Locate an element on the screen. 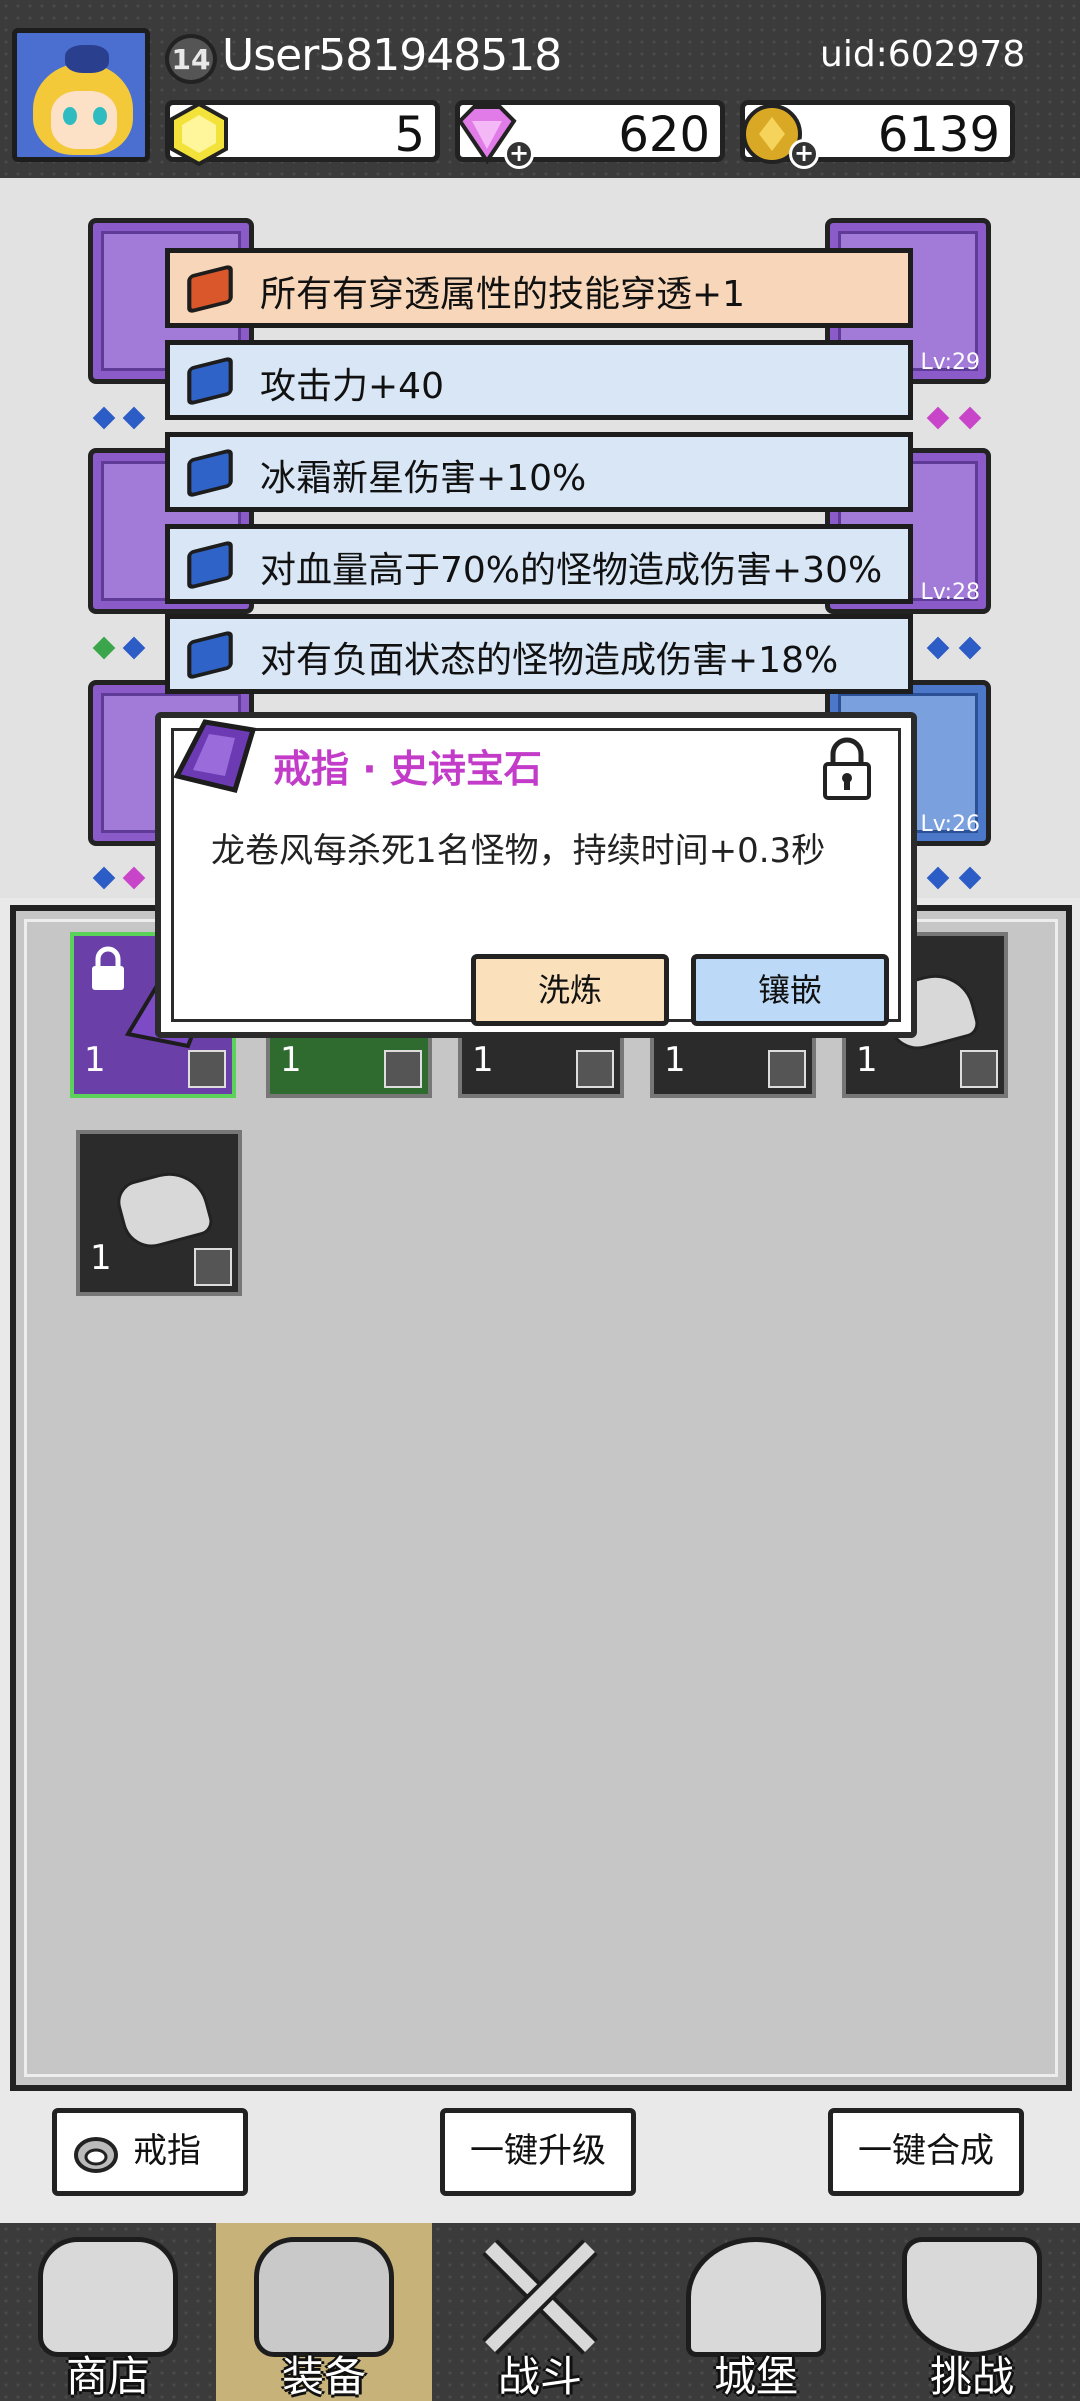  affix-row: 对有负面状态的怪物造成伤害+18% is located at coordinates (539, 654).